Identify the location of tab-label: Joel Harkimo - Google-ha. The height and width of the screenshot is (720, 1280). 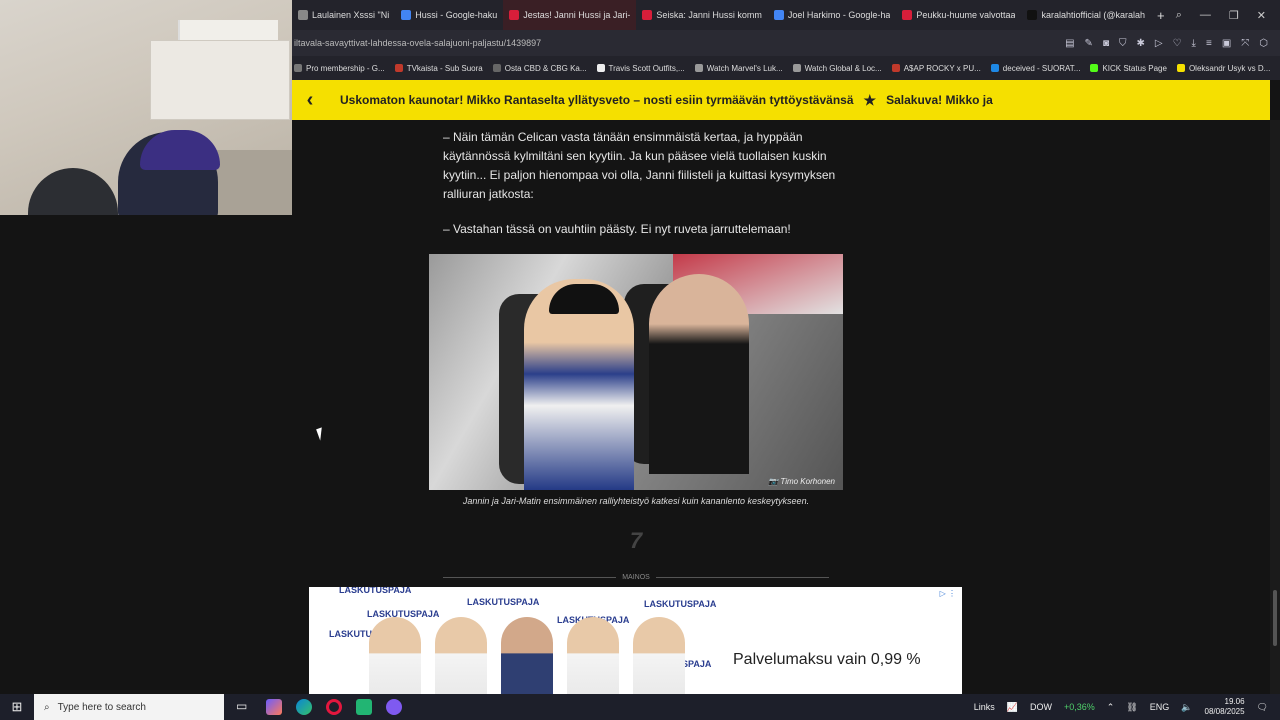
(839, 15).